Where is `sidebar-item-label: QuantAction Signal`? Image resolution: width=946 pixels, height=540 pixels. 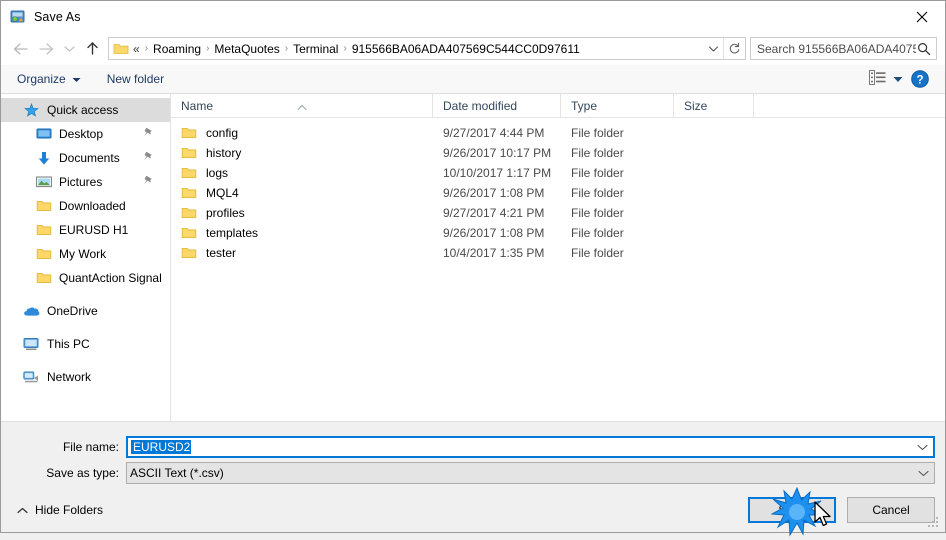 sidebar-item-label: QuantAction Signal is located at coordinates (110, 278).